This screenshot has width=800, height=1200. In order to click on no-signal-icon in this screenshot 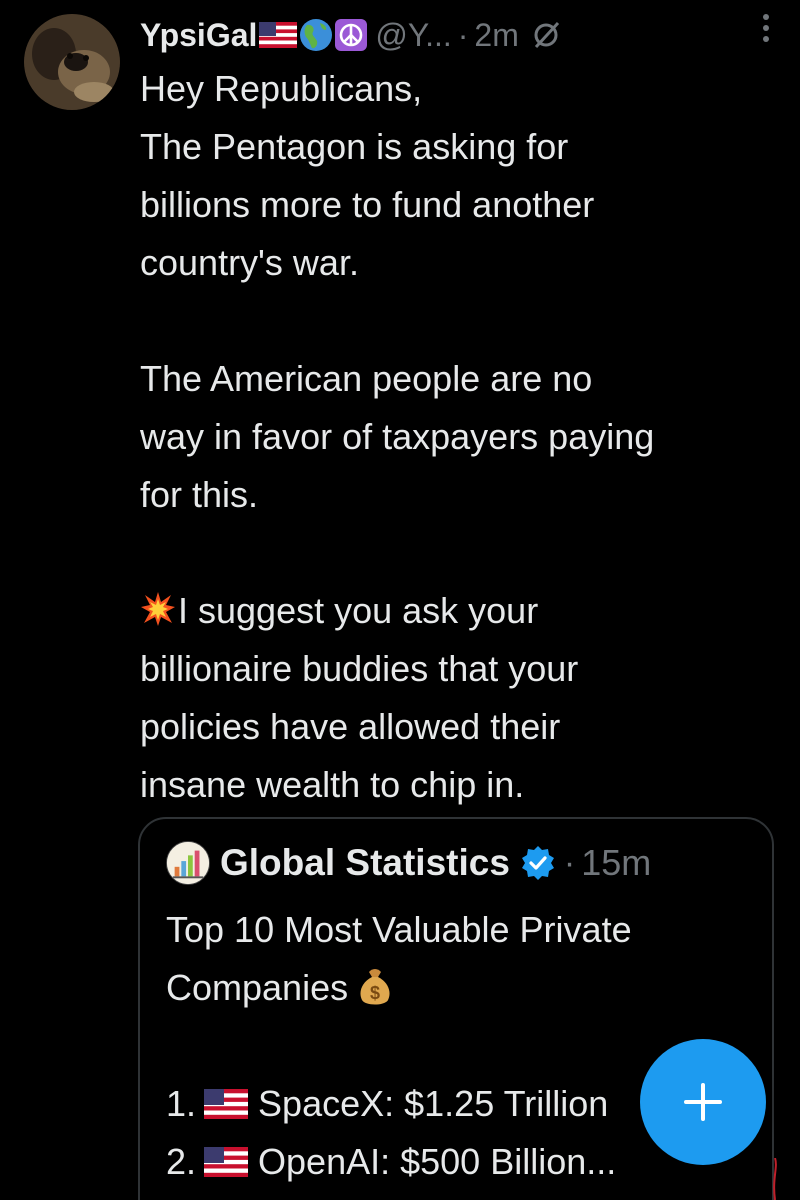, I will do `click(546, 35)`.